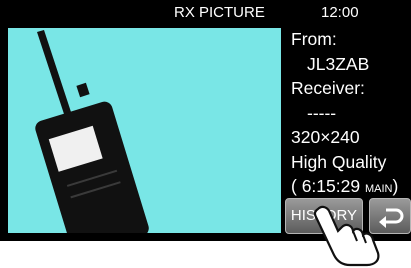  I want to click on quality: High Quality, so click(339, 161).